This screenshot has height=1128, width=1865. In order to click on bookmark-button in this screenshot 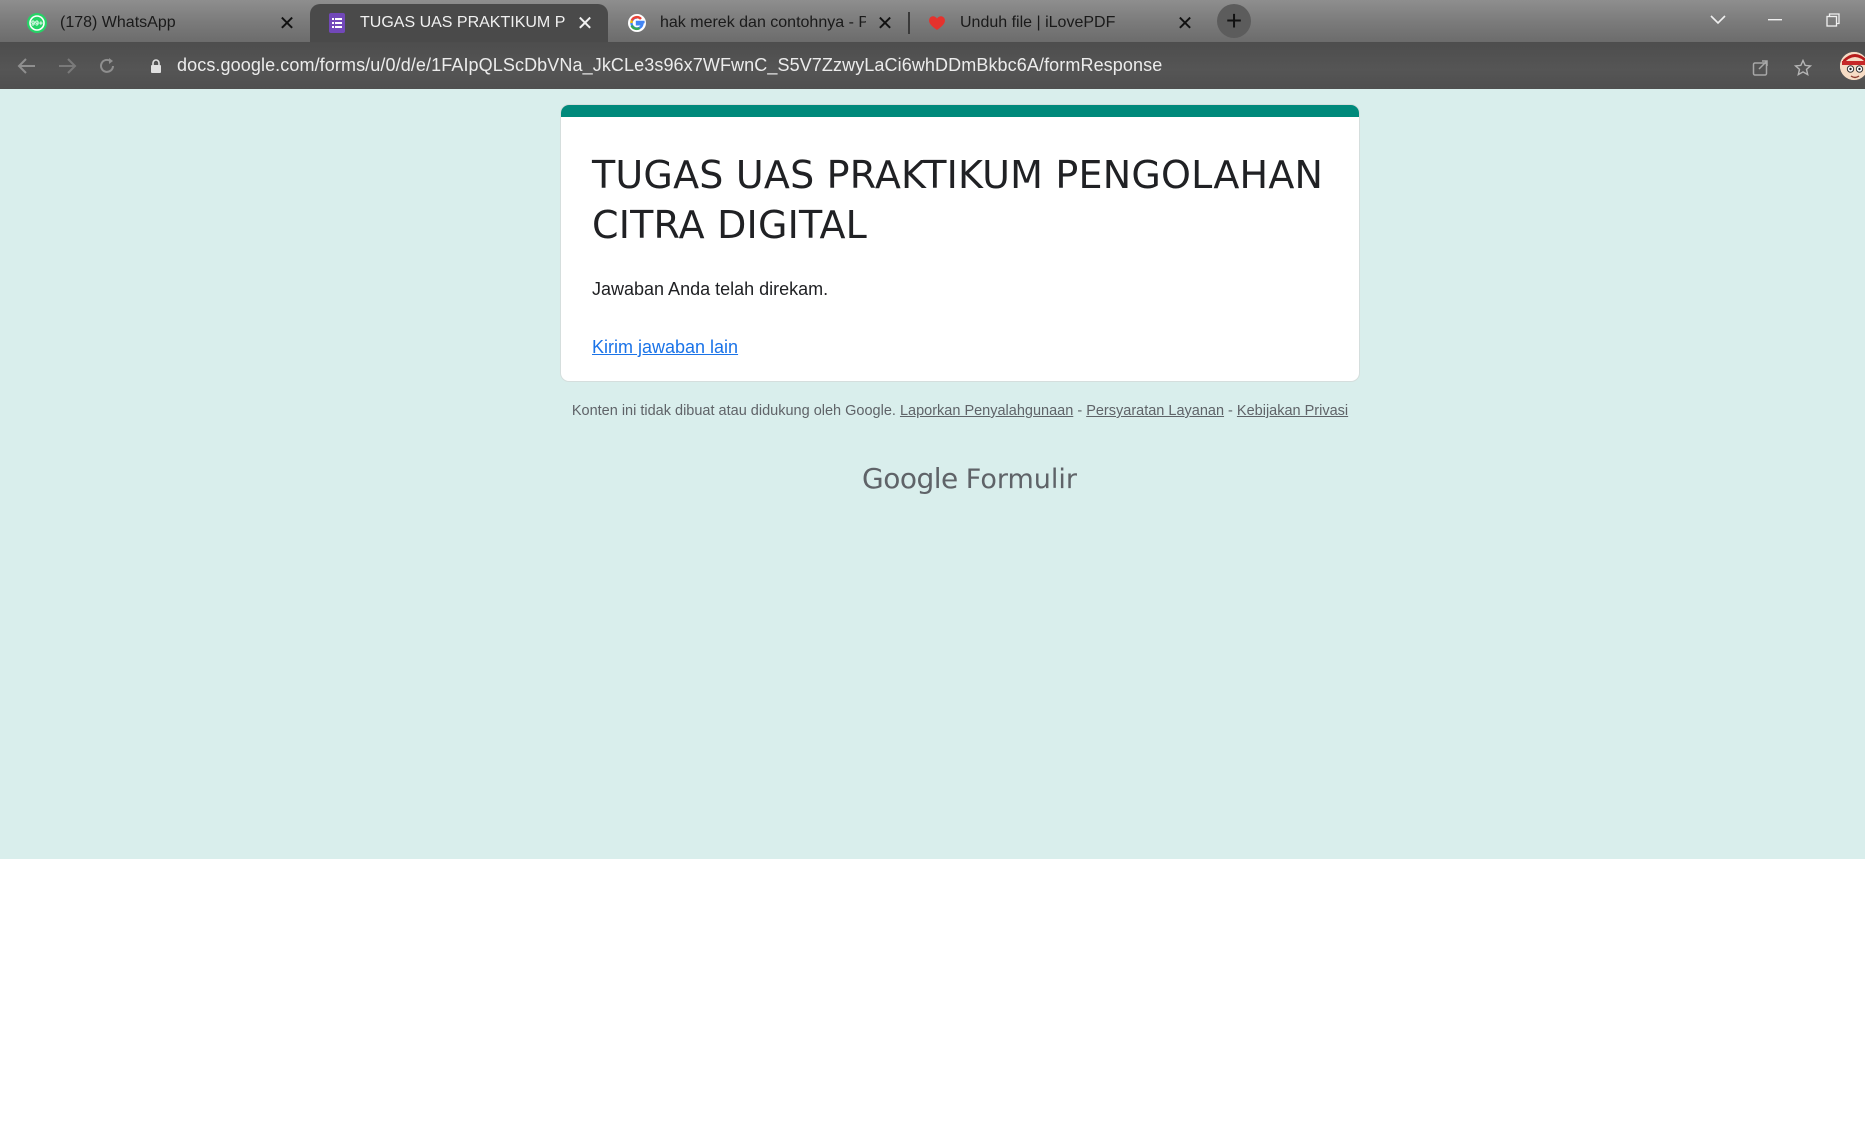, I will do `click(1803, 68)`.